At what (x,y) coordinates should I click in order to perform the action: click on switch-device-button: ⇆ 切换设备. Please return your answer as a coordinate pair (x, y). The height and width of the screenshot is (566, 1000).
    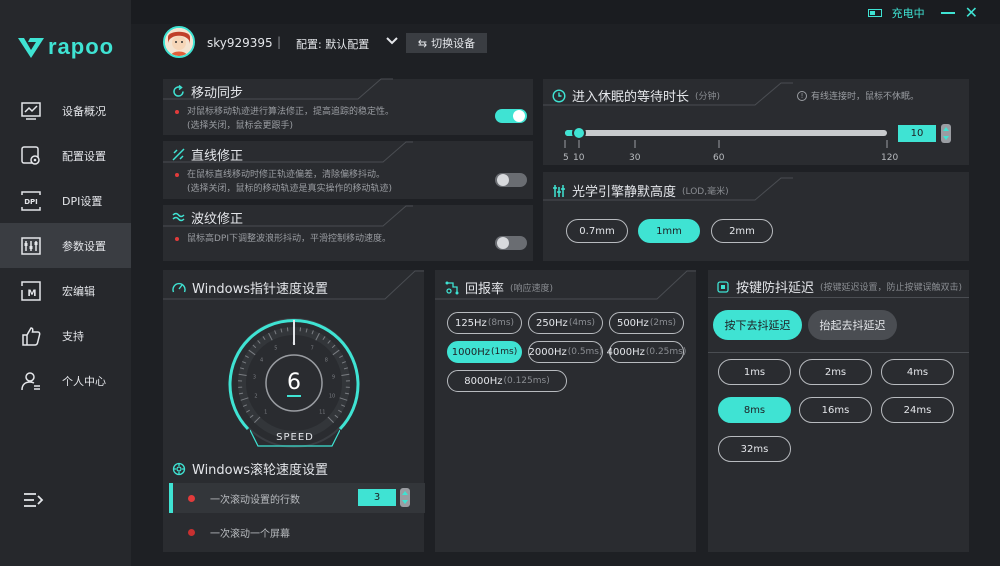
    Looking at the image, I should click on (446, 43).